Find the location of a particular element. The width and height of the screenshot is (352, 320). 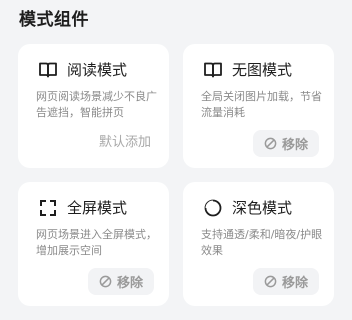

section-title: 模式组件 is located at coordinates (54, 20).